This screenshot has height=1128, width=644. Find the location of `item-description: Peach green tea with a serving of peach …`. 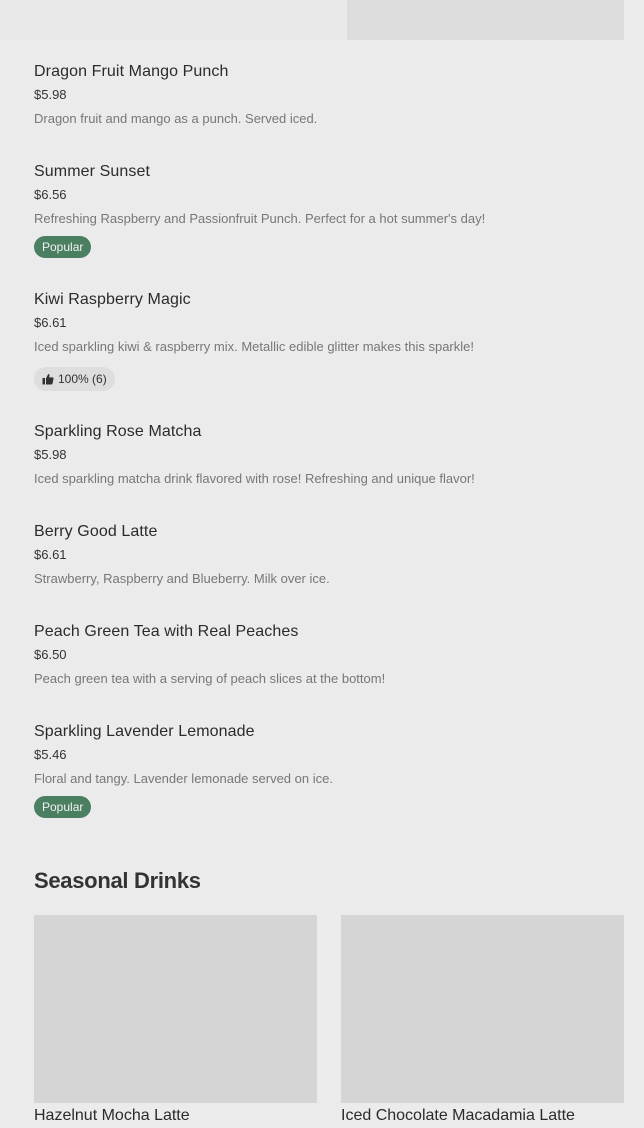

item-description: Peach green tea with a serving of peach … is located at coordinates (210, 678).